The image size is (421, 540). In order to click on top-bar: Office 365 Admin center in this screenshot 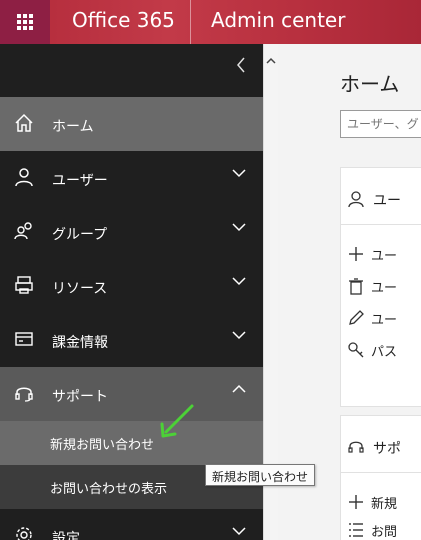, I will do `click(210, 22)`.